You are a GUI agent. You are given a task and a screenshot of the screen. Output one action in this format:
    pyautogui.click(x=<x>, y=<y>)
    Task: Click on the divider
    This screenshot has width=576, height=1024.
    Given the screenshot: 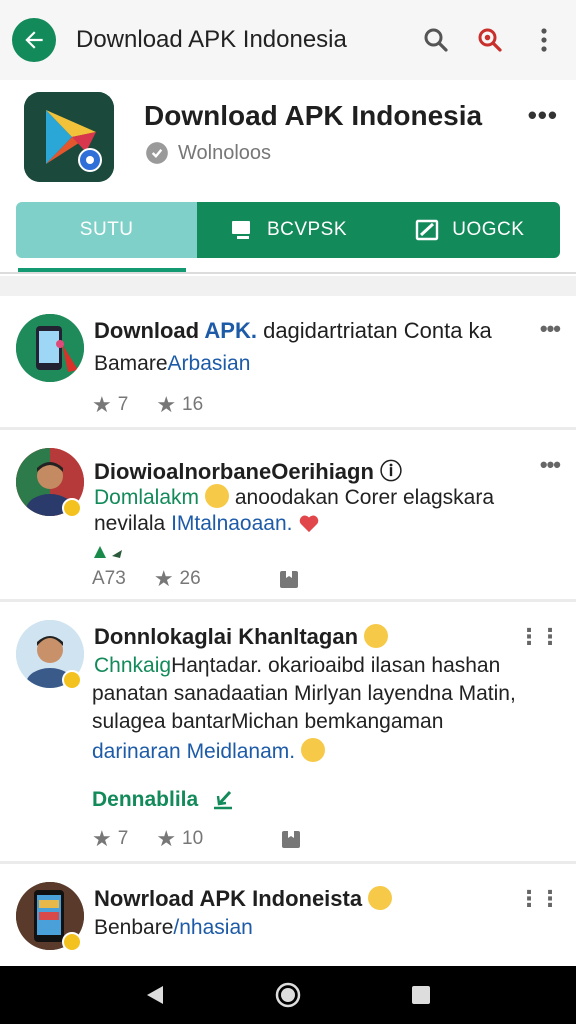 What is the action you would take?
    pyautogui.click(x=288, y=273)
    